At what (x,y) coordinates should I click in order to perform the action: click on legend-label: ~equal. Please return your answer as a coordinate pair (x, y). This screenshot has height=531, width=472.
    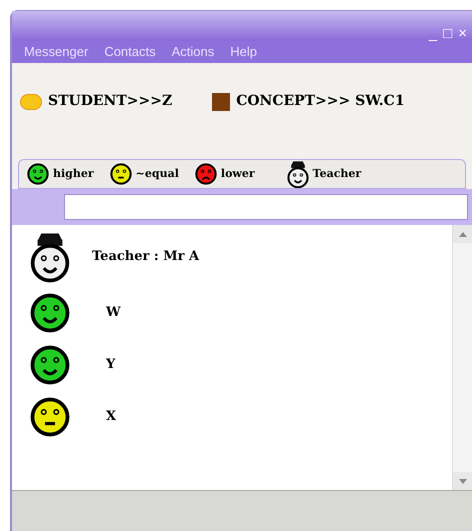
    Looking at the image, I should click on (157, 174).